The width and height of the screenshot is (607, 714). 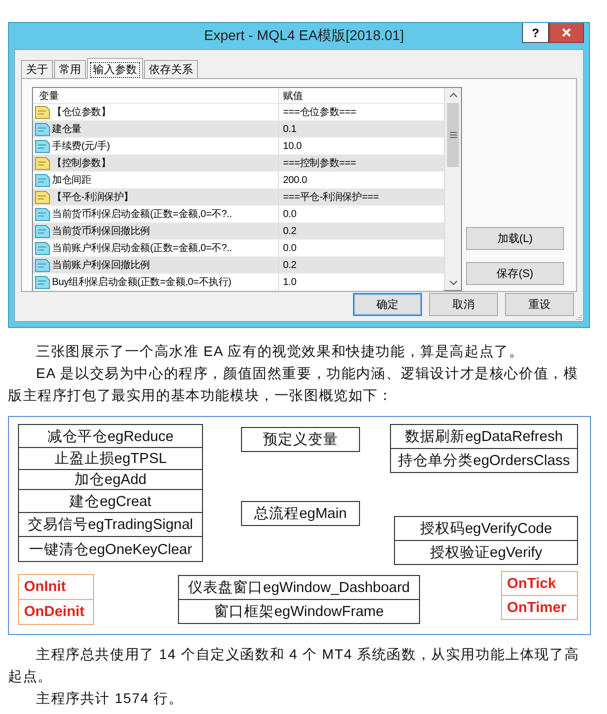 What do you see at coordinates (361, 180) in the screenshot?
I see `parameter-value: 200.0` at bounding box center [361, 180].